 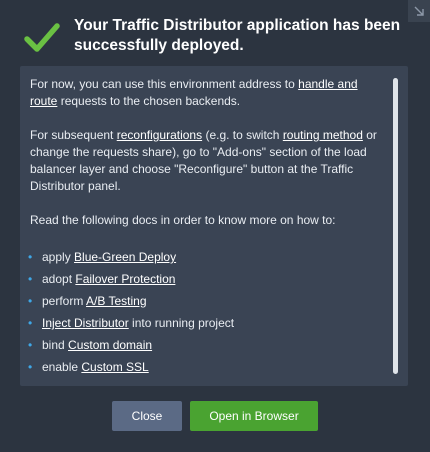 What do you see at coordinates (395, 226) in the screenshot?
I see `scrollbar` at bounding box center [395, 226].